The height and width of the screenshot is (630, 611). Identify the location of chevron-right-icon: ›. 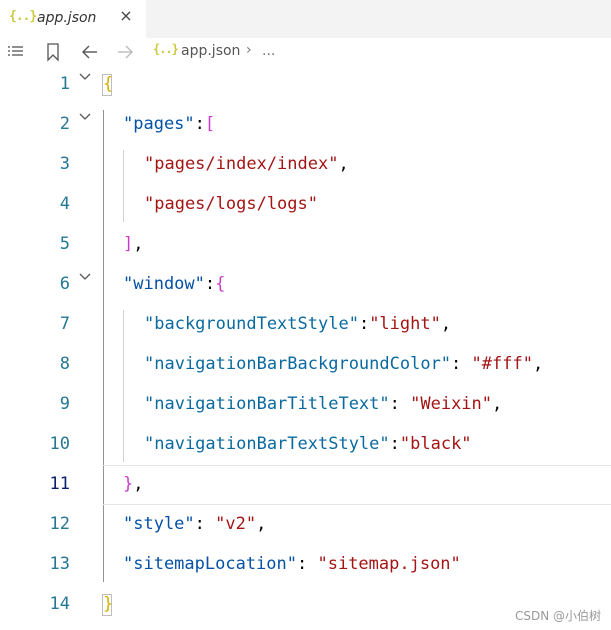
(249, 50).